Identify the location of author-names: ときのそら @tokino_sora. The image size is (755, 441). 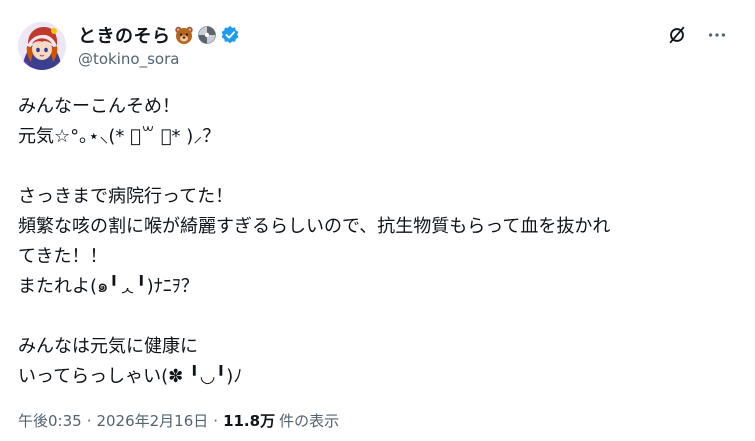
(159, 45).